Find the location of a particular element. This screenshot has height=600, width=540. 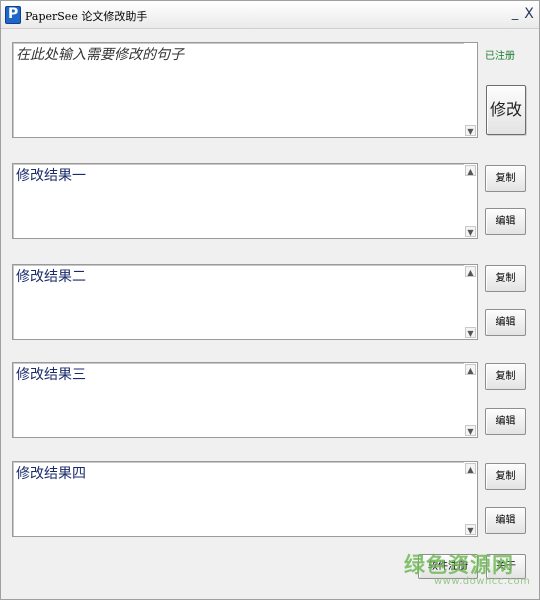

minimize-button: _ is located at coordinates (515, 14).